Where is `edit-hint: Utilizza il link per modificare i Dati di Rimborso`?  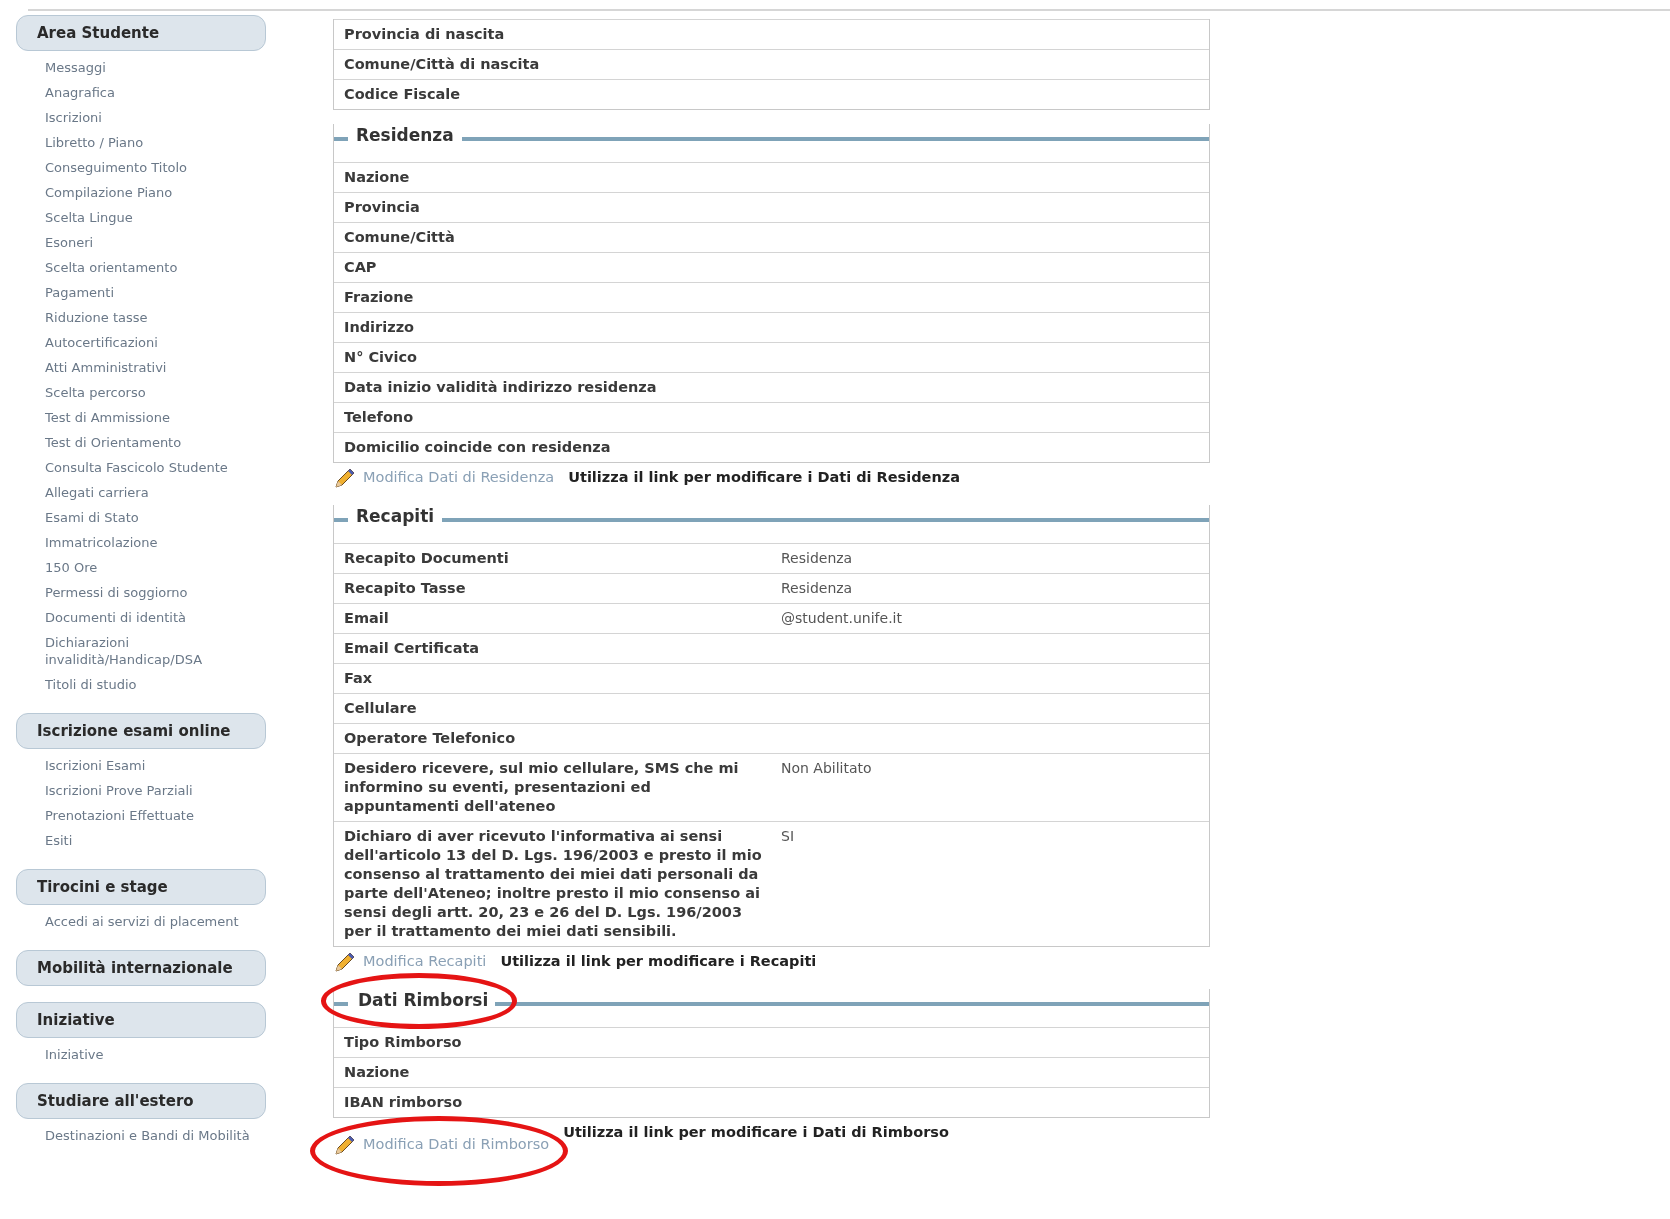 edit-hint: Utilizza il link per modificare i Dati di Rimborso is located at coordinates (756, 1133).